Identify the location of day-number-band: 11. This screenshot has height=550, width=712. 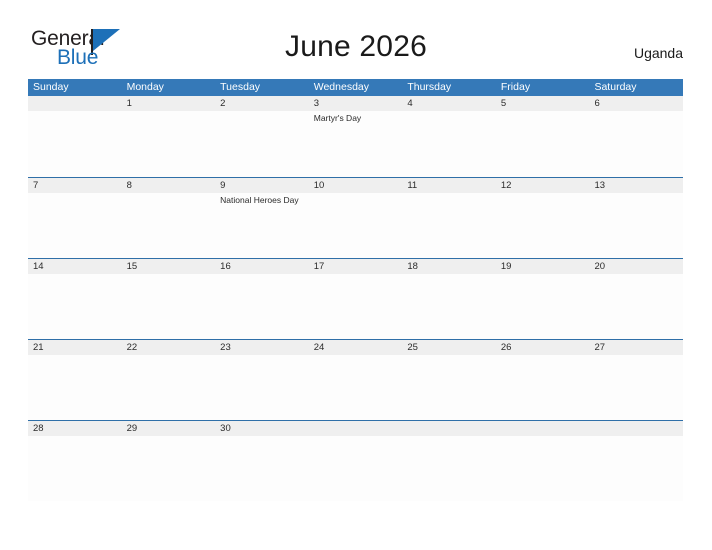
(449, 185).